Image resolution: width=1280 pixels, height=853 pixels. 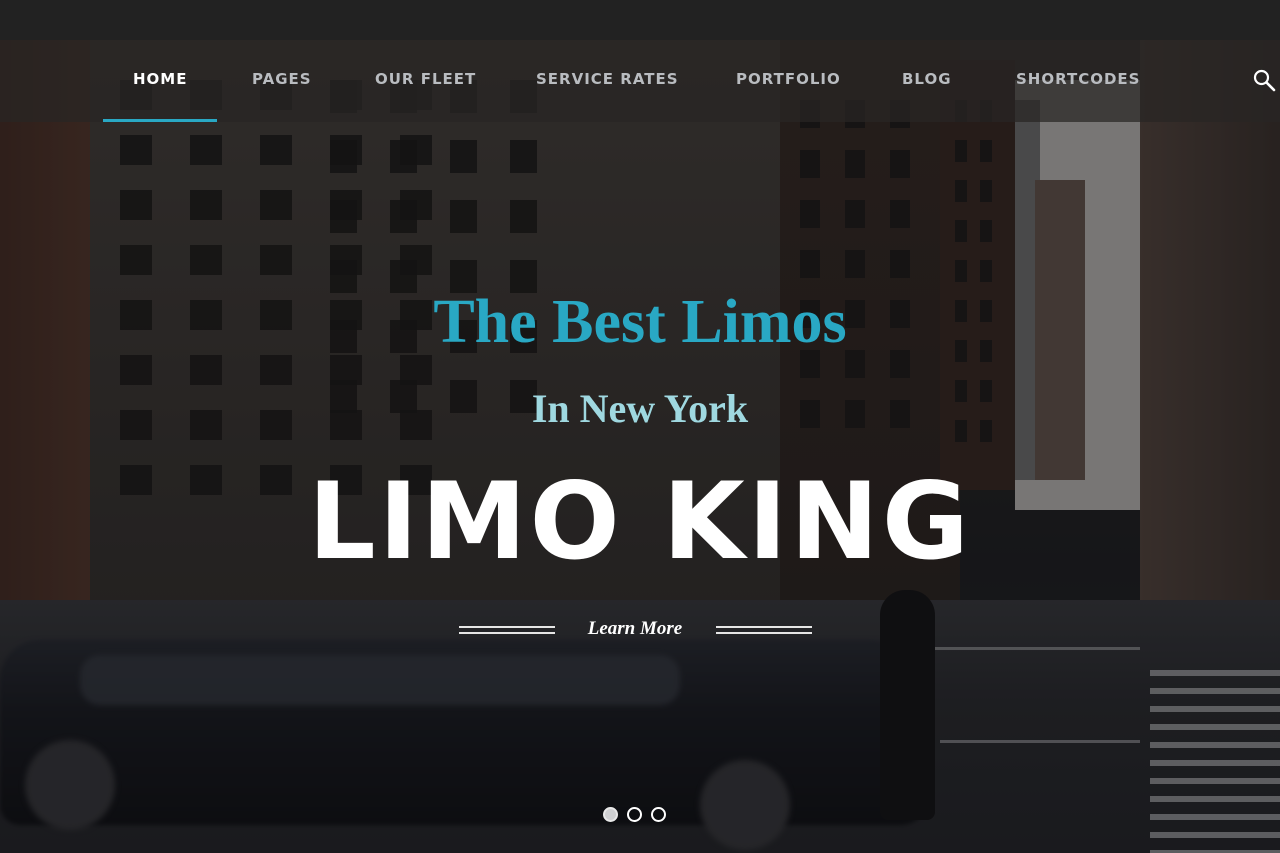 What do you see at coordinates (282, 79) in the screenshot?
I see `nav-item-pages: PAGES` at bounding box center [282, 79].